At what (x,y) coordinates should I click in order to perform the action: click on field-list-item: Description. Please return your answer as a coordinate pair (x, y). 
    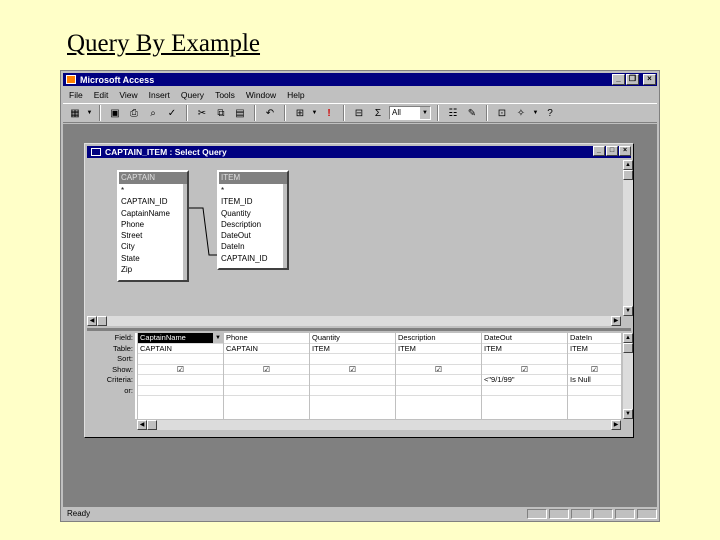
    Looking at the image, I should click on (253, 224).